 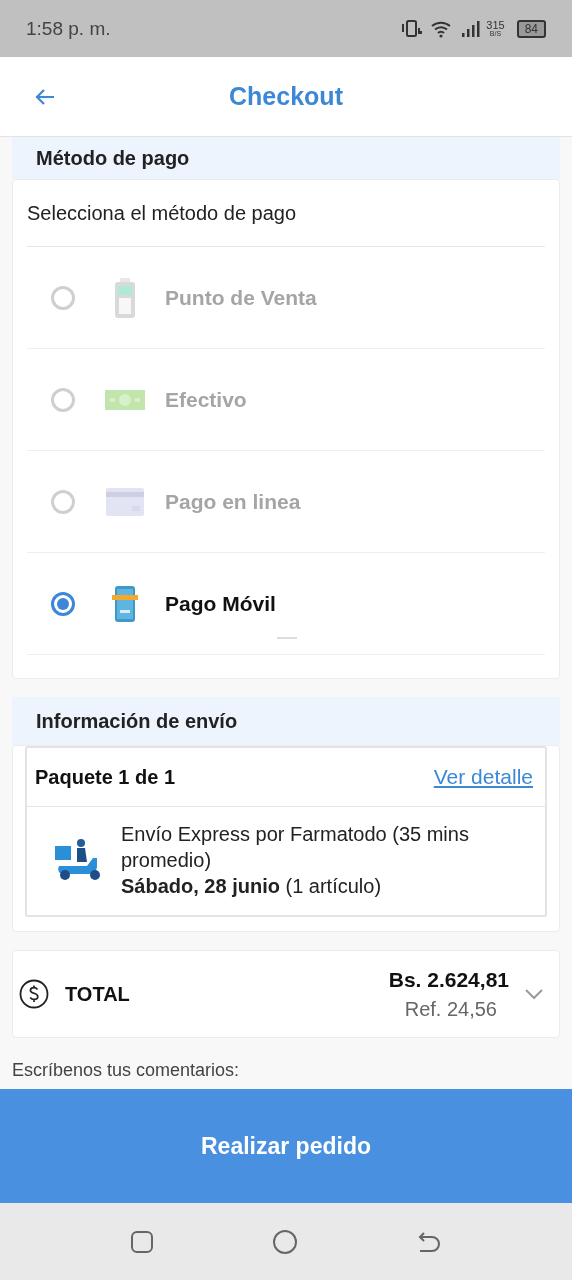 What do you see at coordinates (252, 886) in the screenshot?
I see `delivery-date: Sábado, 28 junio (1 artículo)` at bounding box center [252, 886].